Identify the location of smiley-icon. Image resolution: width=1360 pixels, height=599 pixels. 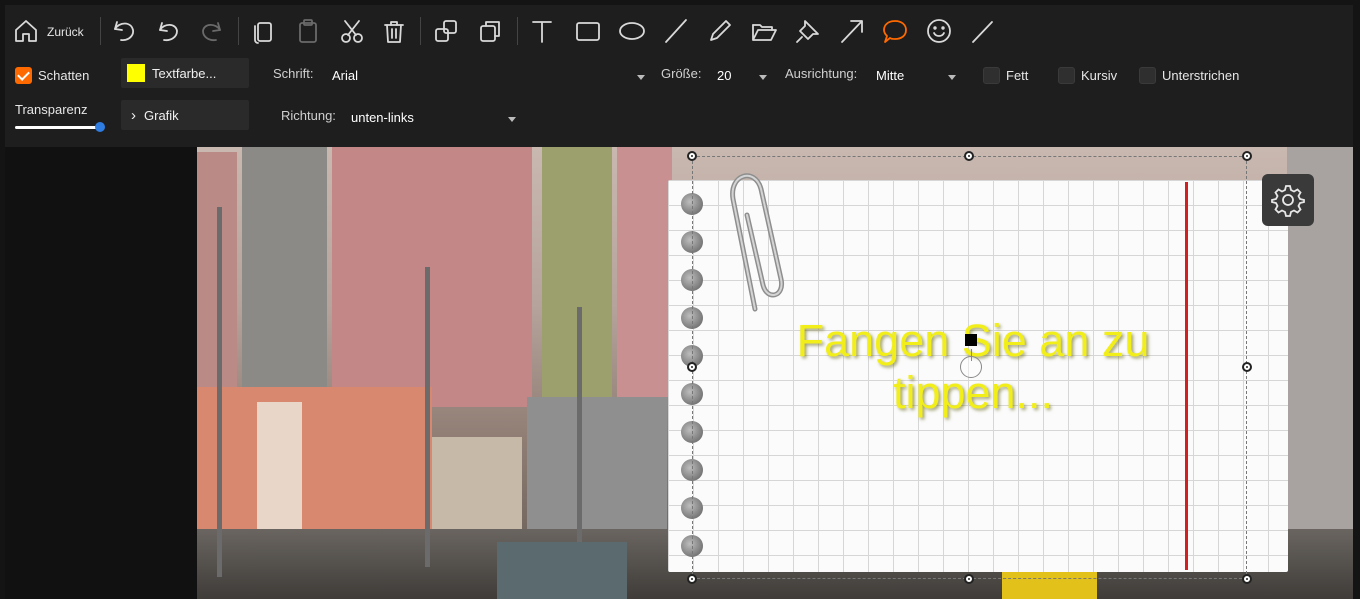
(939, 31).